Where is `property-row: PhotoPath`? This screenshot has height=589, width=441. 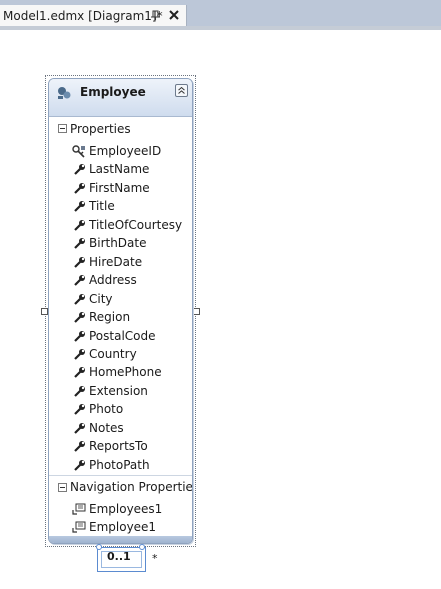 property-row: PhotoPath is located at coordinates (120, 465).